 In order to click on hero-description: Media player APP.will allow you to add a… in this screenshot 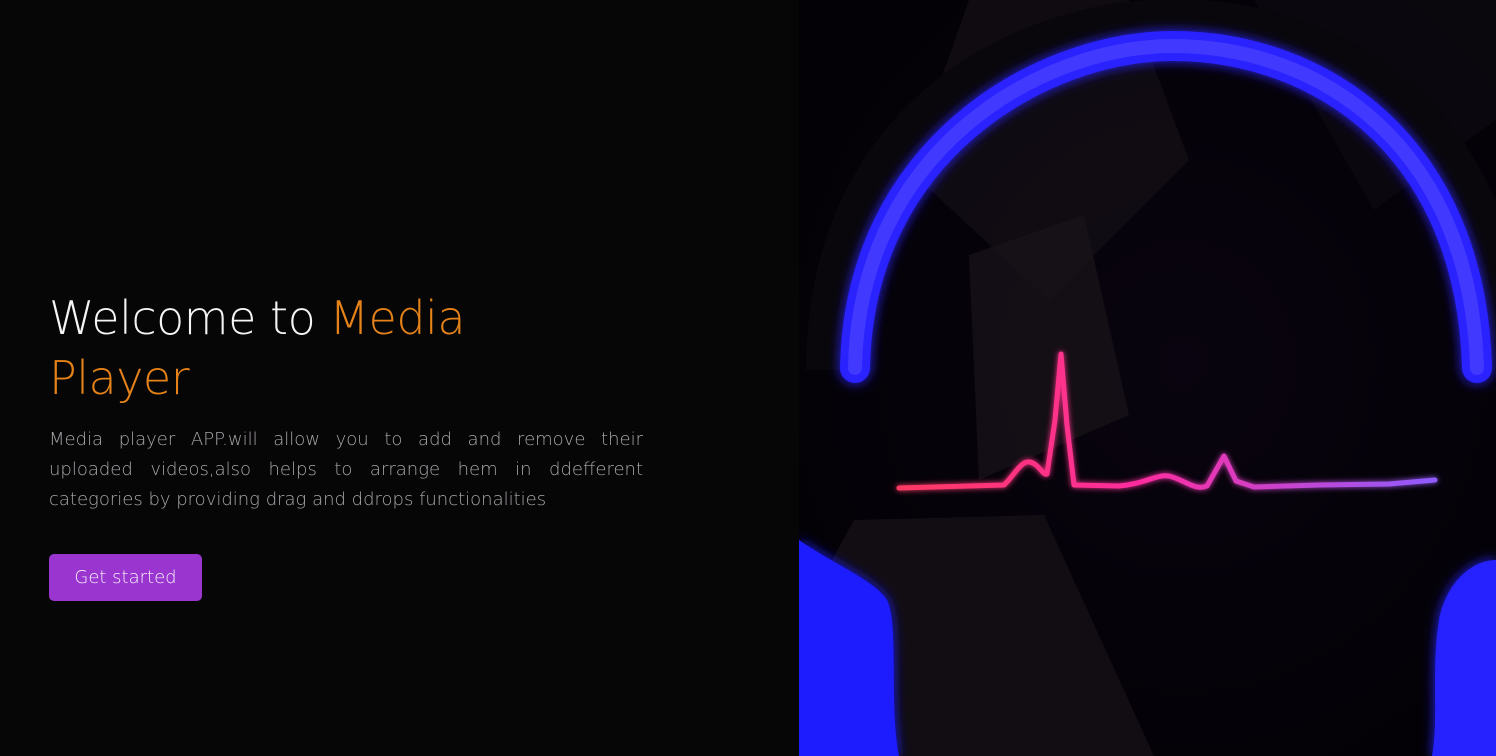, I will do `click(346, 469)`.